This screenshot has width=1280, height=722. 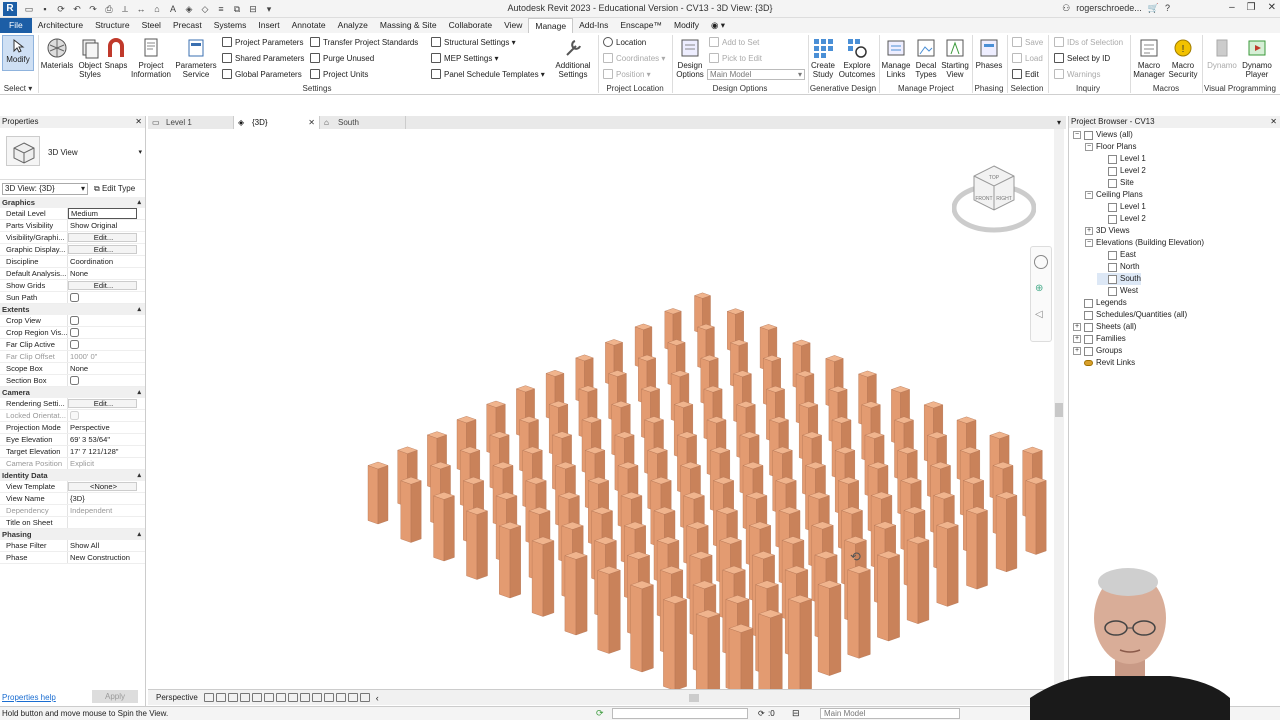 I want to click on steering-wheel-icon, so click(x=1041, y=262).